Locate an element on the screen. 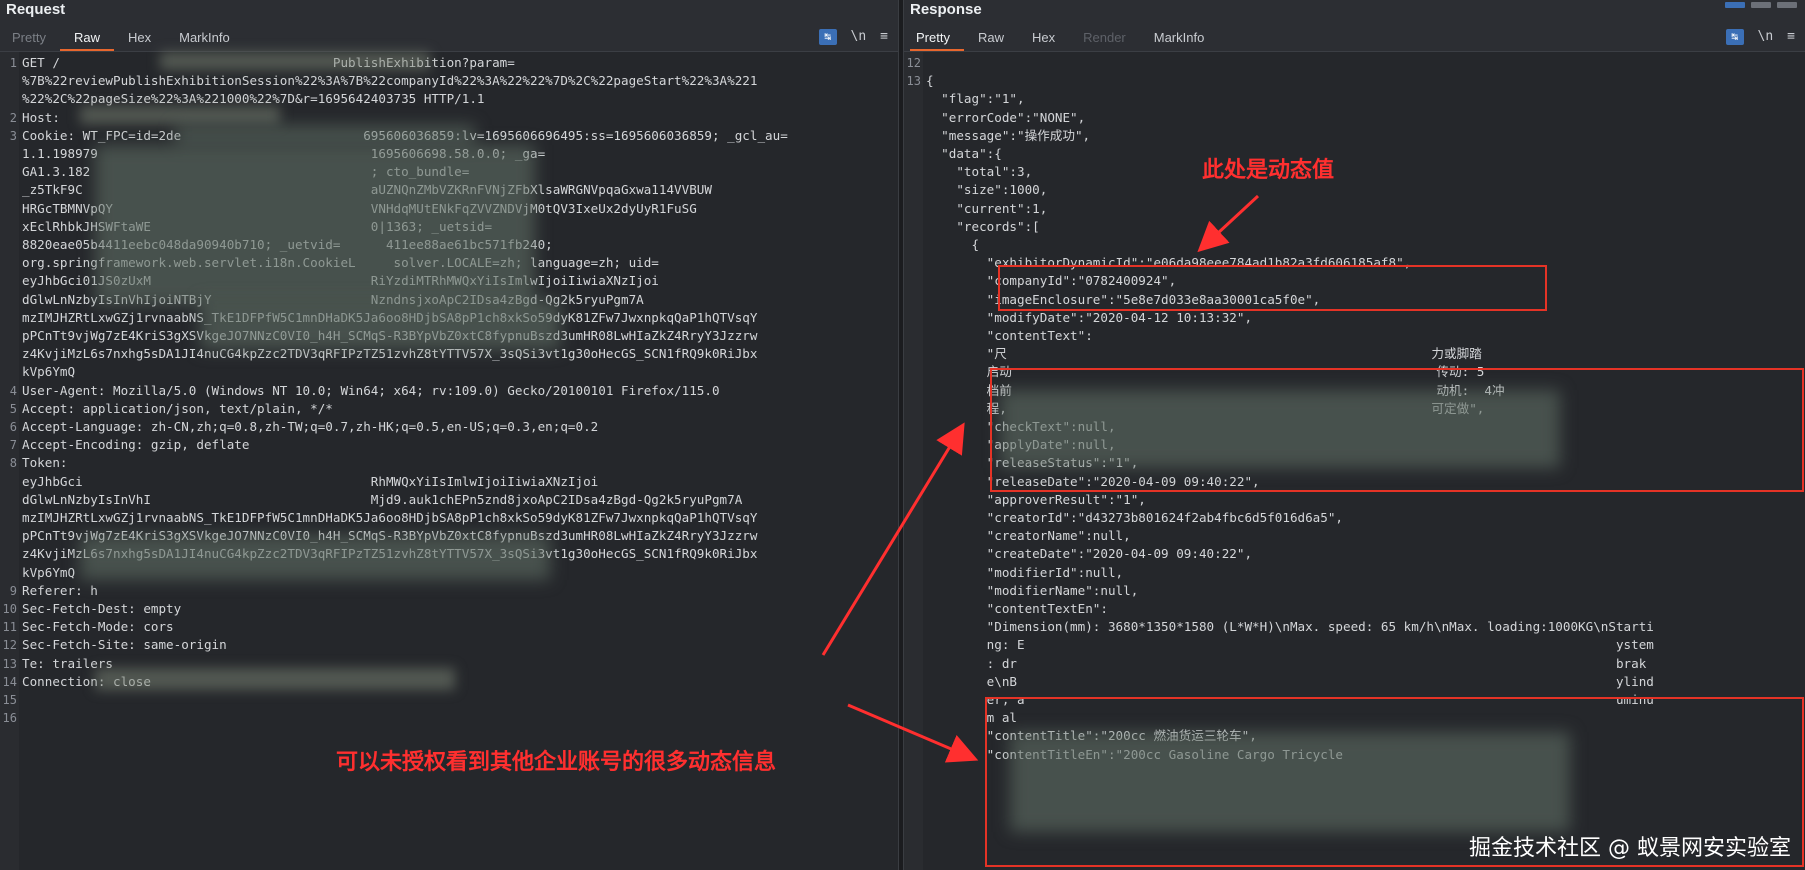  annotation-dynamic-value: 此处是动态值 is located at coordinates (1268, 170).